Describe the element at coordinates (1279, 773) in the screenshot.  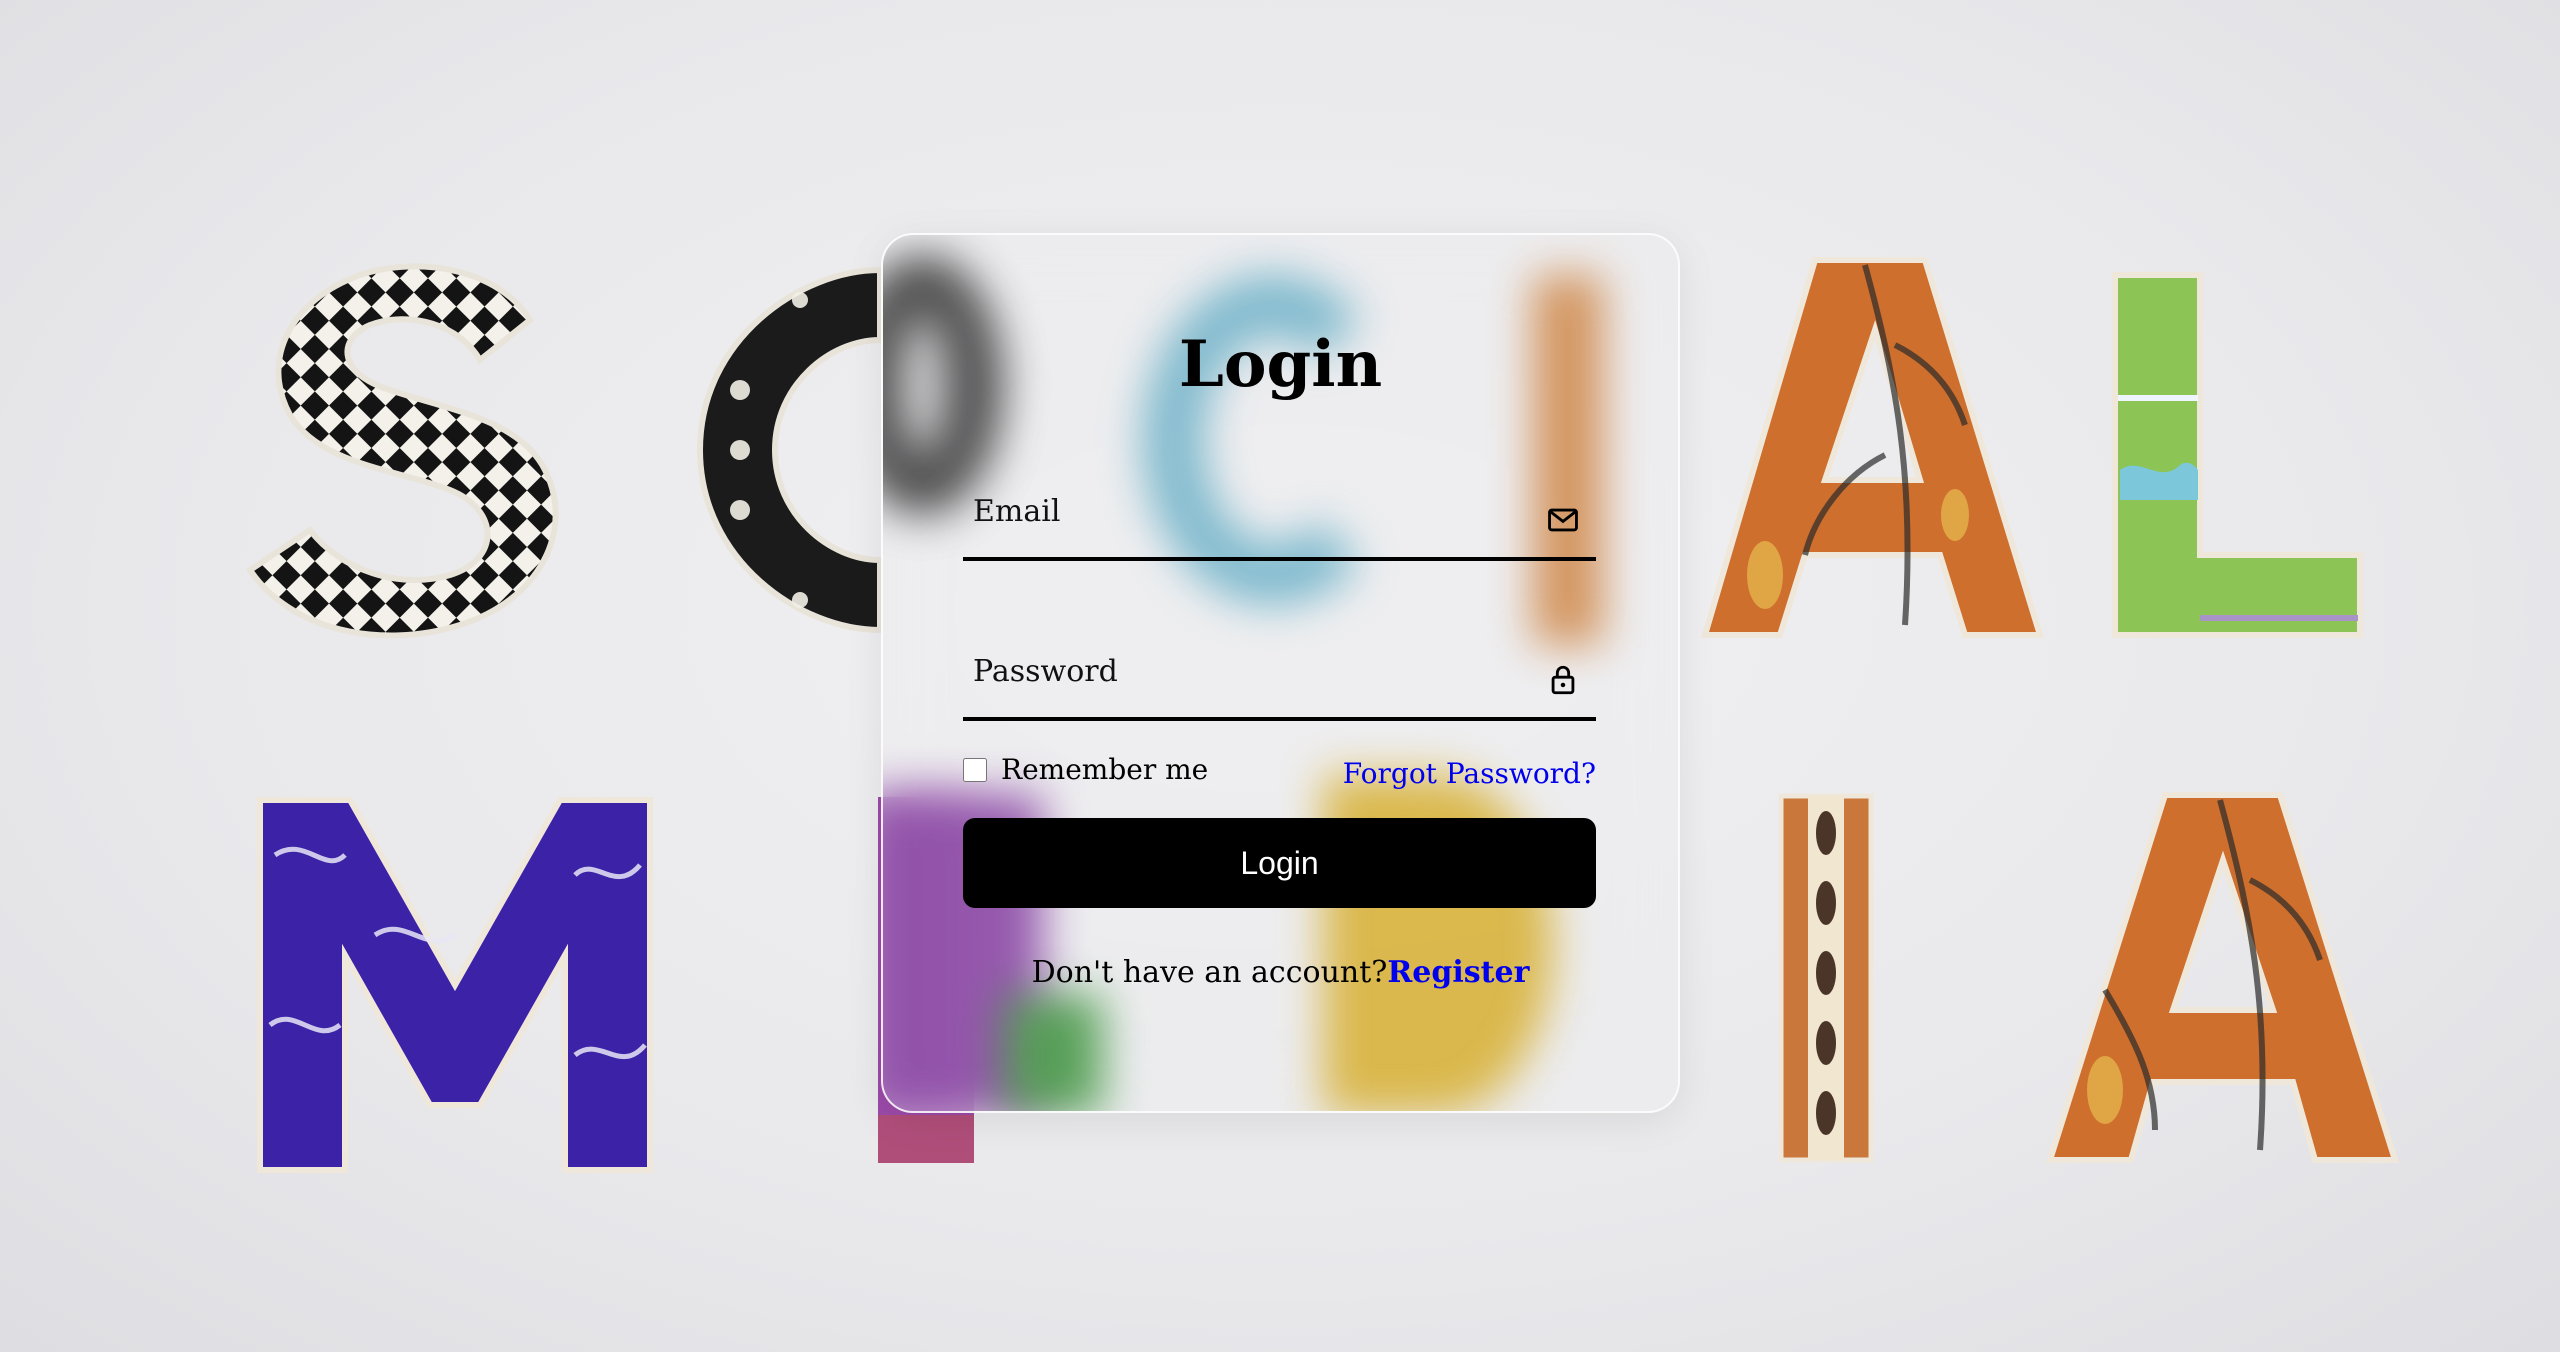
I see `remember-row: Remember me Forgot Password?` at that location.